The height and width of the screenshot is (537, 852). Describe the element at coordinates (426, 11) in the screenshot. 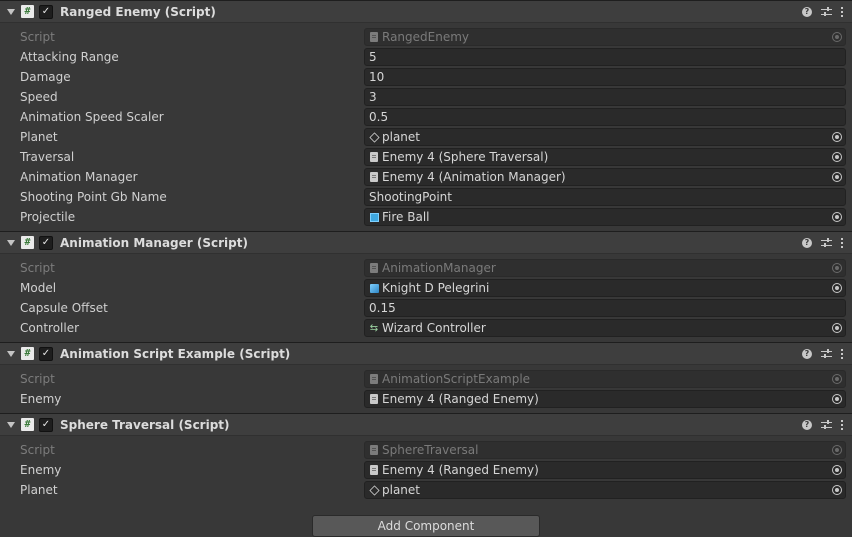

I see `component-header: # ✓ Ranged Enemy (Script)?` at that location.